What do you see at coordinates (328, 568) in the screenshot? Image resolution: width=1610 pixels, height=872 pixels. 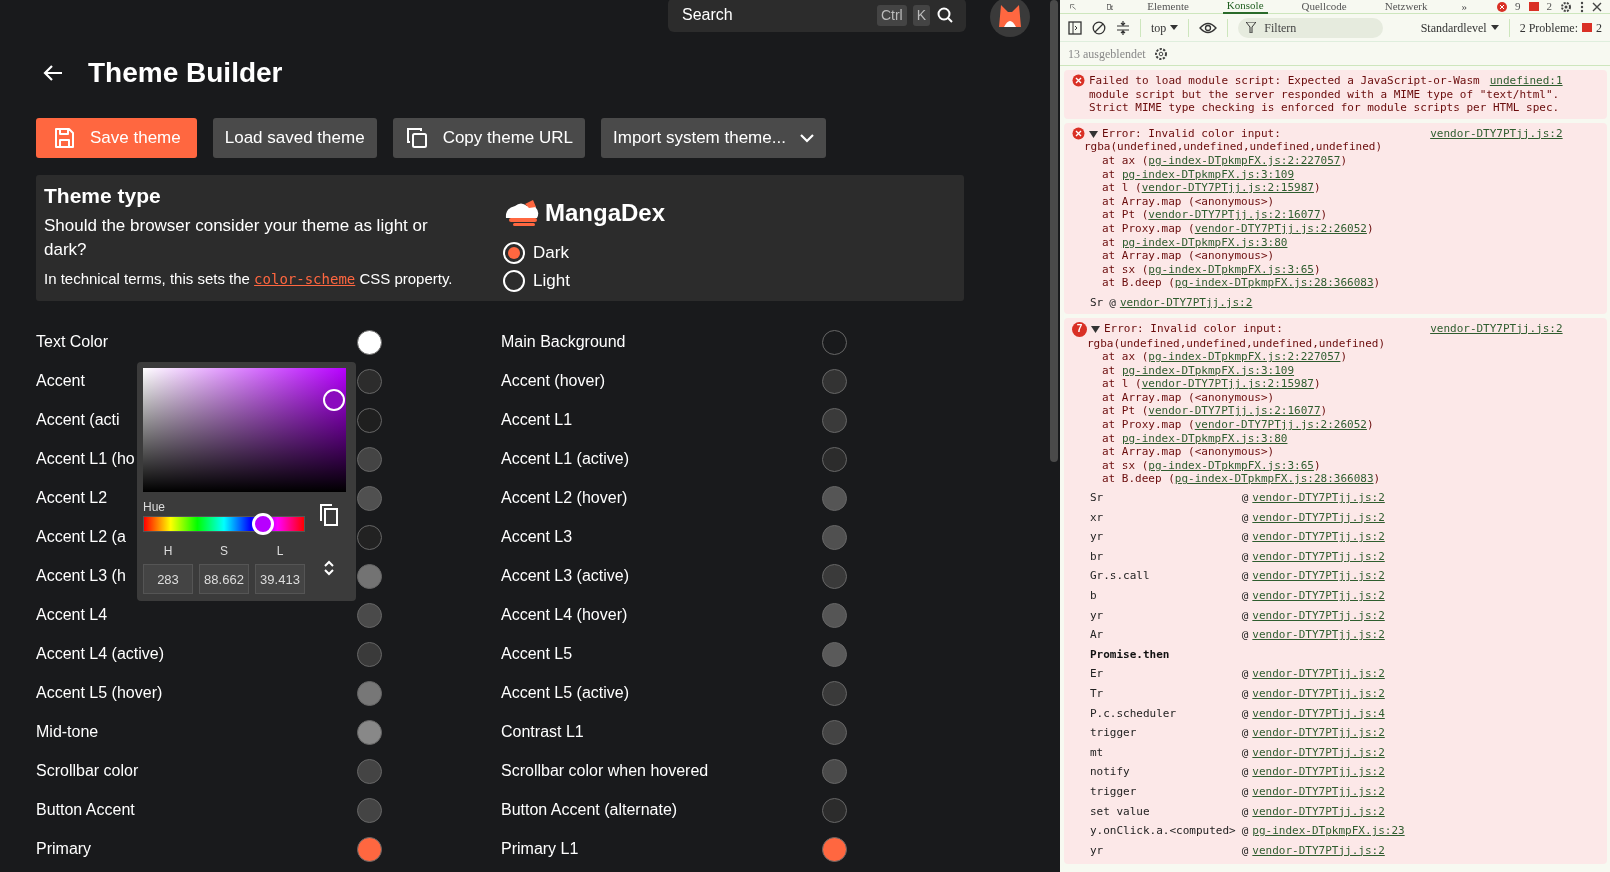 I see `up-down-icon` at bounding box center [328, 568].